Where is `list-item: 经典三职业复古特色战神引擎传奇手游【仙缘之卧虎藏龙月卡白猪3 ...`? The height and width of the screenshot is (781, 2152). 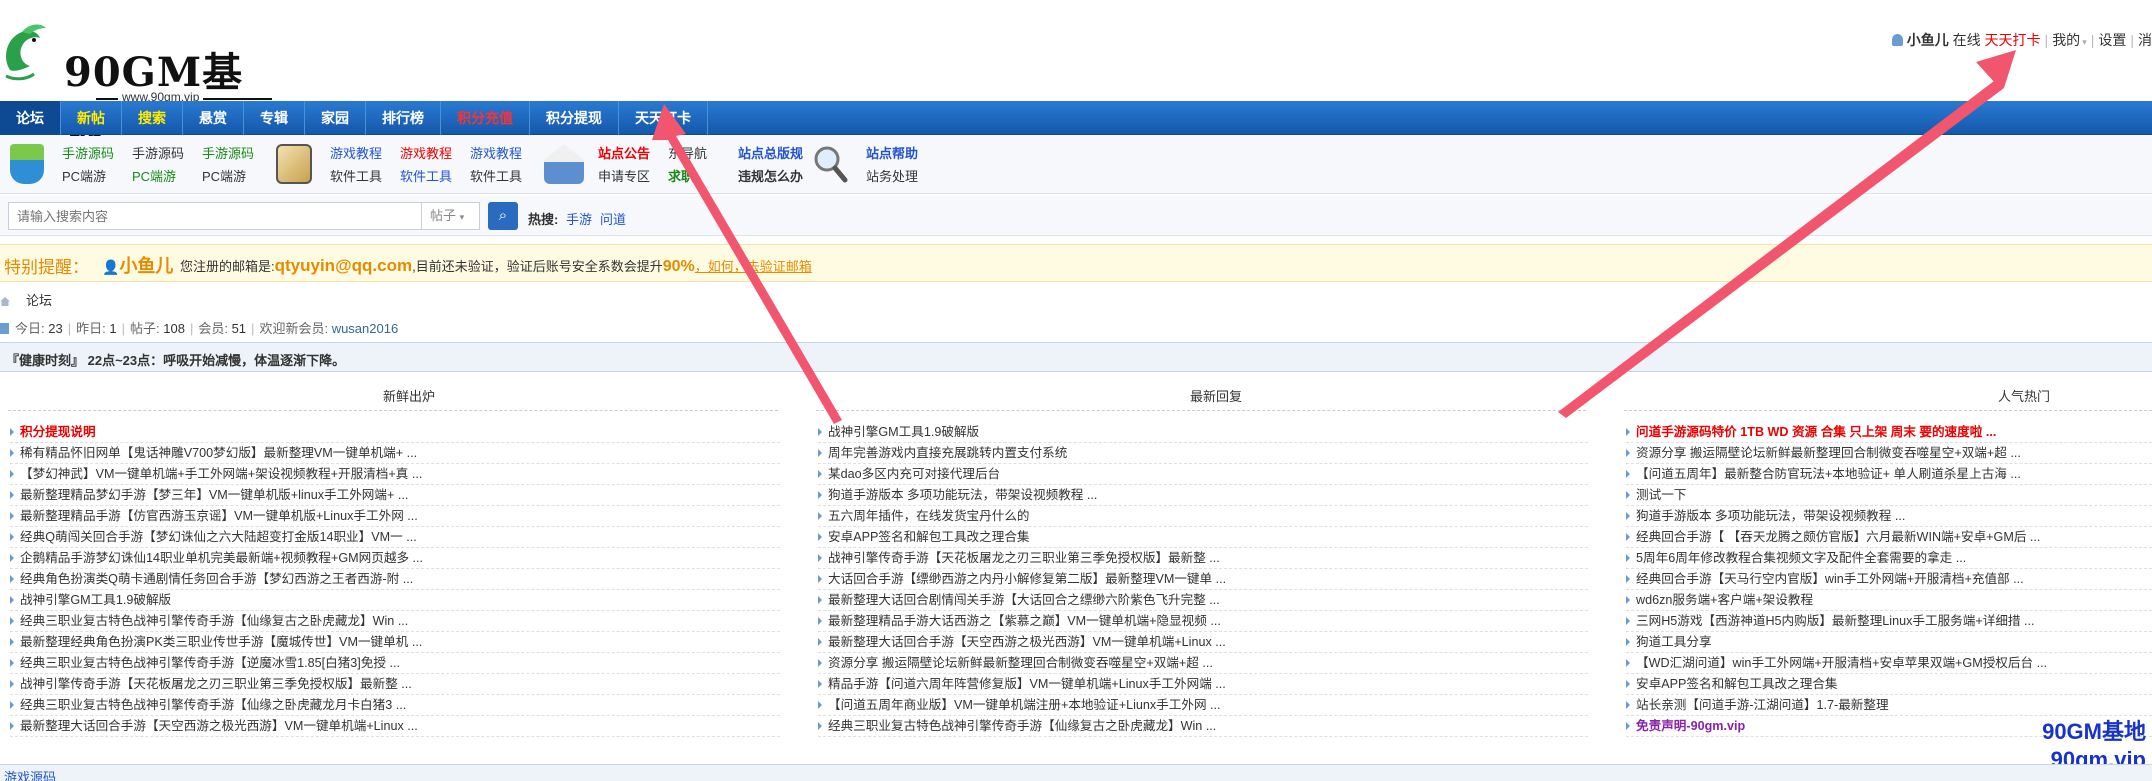
list-item: 经典三职业复古特色战神引擎传奇手游【仙缘之卧虎藏龙月卡白猪3 ... is located at coordinates (395, 705).